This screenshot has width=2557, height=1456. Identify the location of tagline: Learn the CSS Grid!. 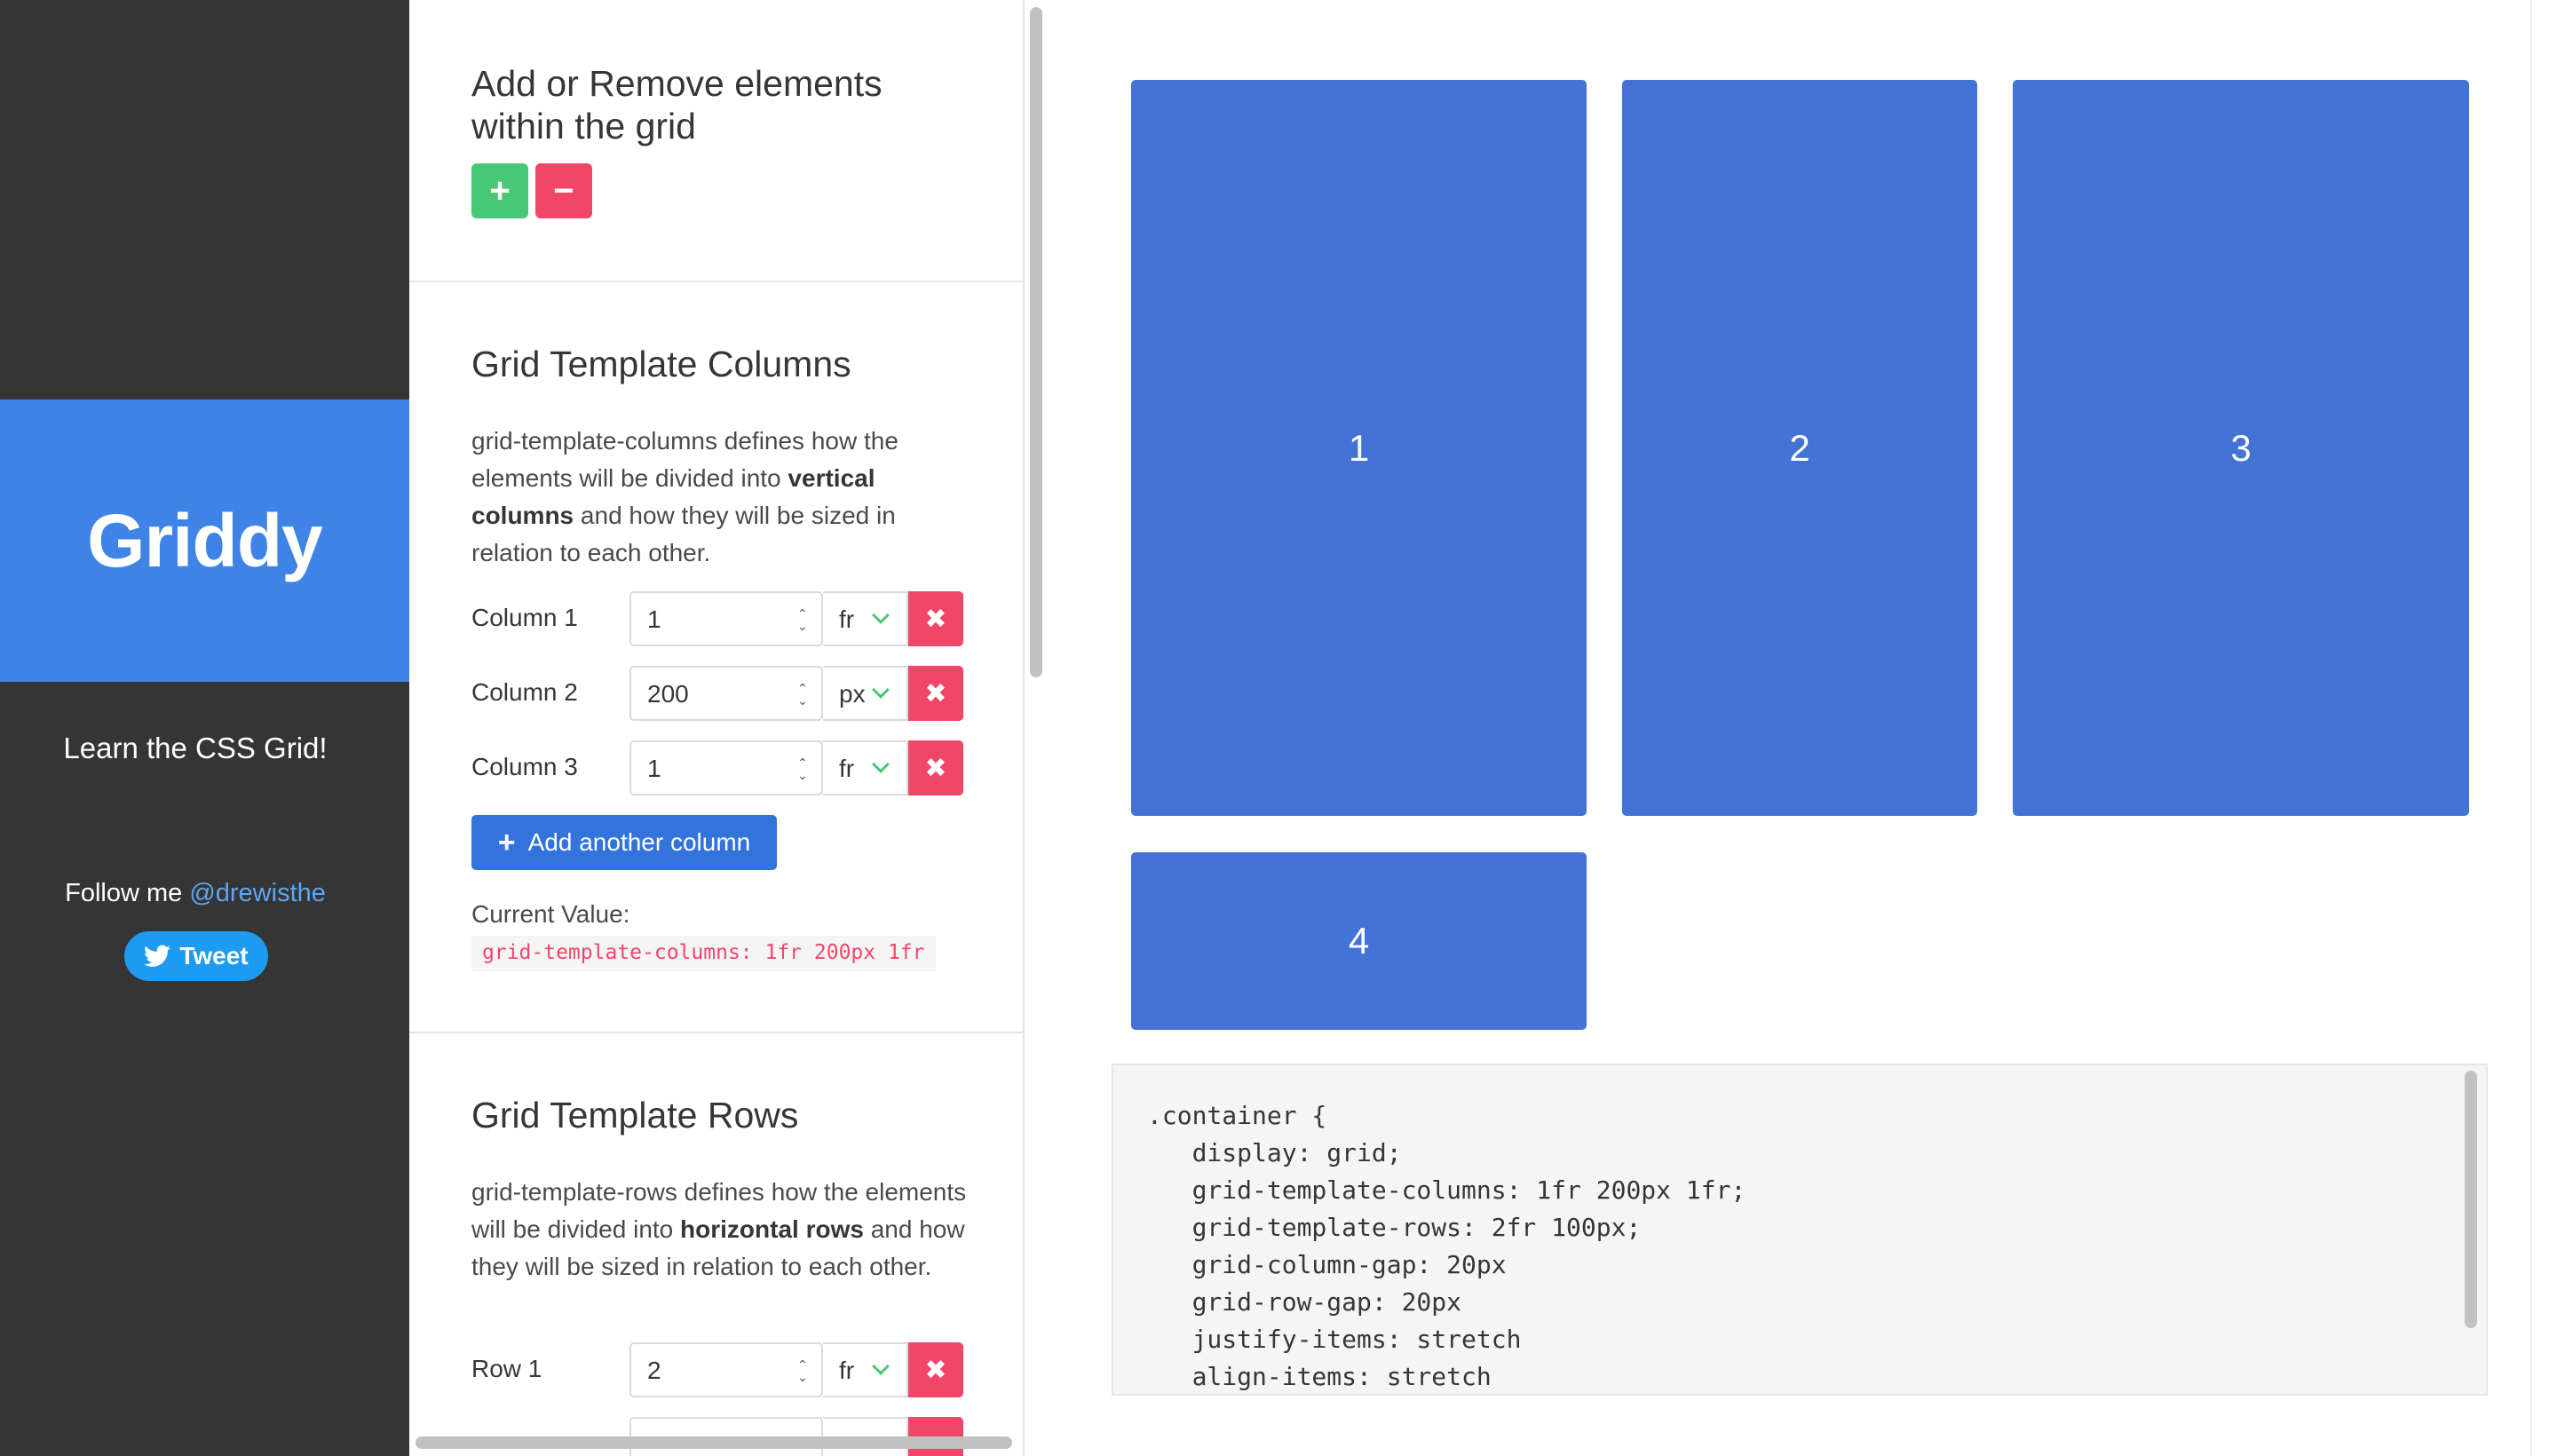
(195, 748).